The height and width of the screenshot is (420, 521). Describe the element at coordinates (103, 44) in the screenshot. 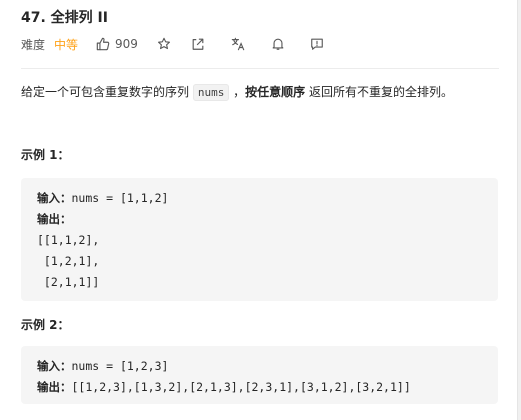

I see `thumbs-up-icon` at that location.